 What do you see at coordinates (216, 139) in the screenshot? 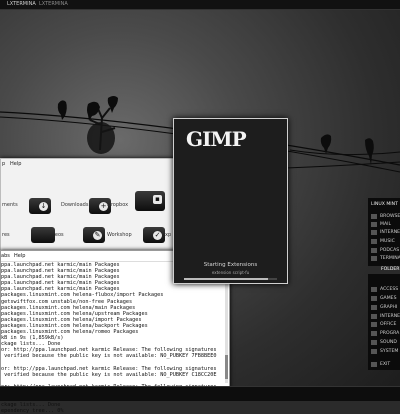
I see `gimp-logo: GIMP` at bounding box center [216, 139].